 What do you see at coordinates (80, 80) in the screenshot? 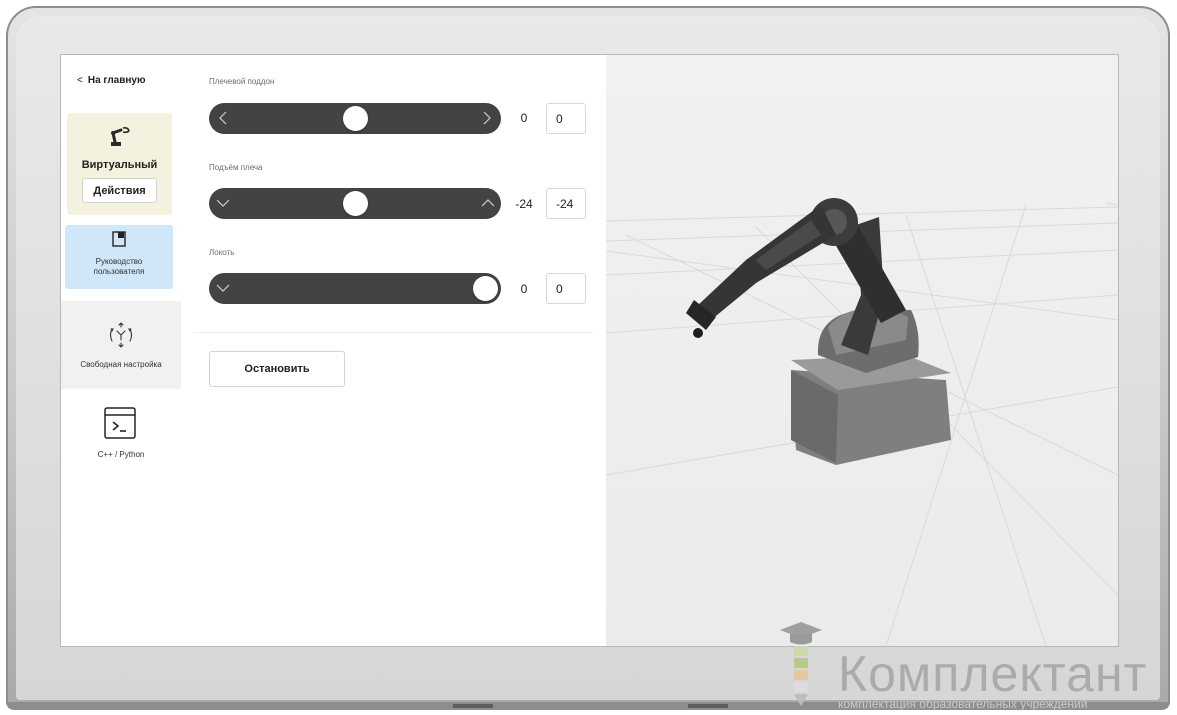
I see `chevron-left-icon: <` at bounding box center [80, 80].